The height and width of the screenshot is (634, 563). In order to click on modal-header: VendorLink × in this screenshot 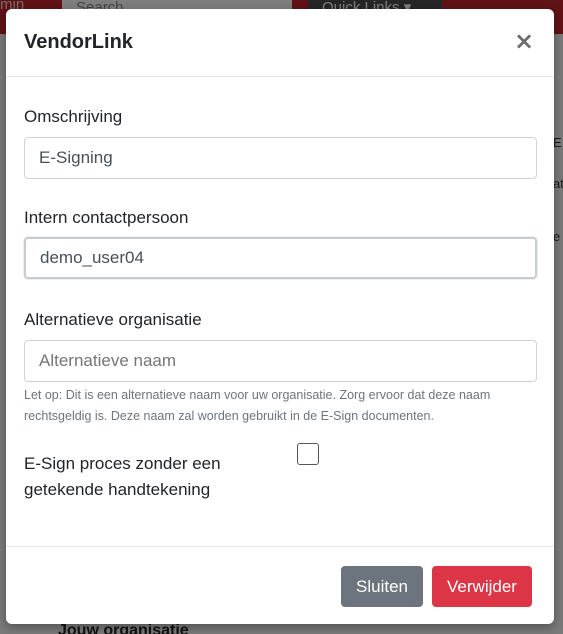, I will do `click(280, 43)`.